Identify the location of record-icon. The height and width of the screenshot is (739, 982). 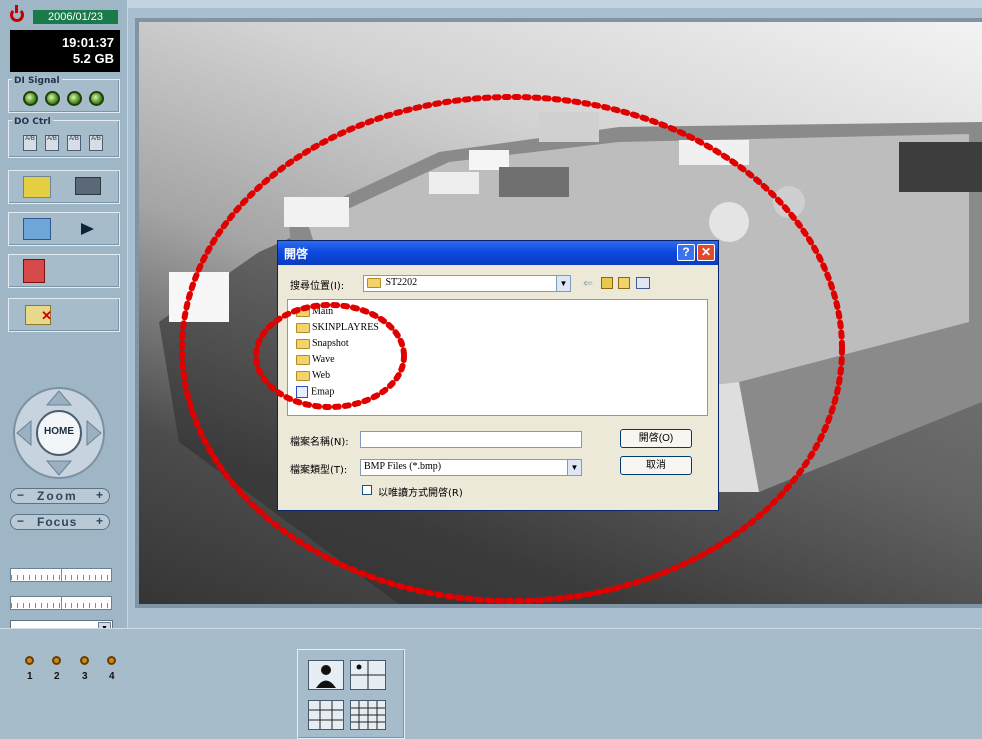
(88, 186).